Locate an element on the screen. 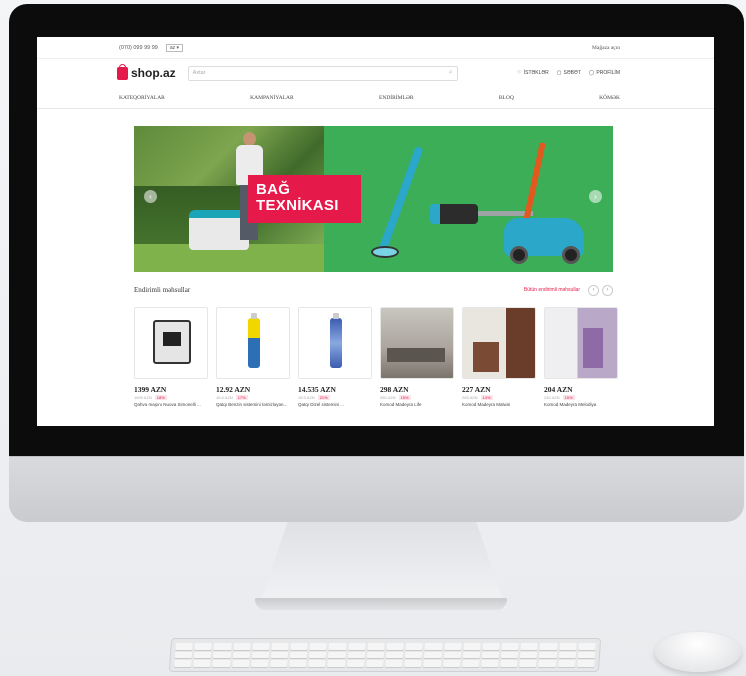  product-old-price-row: 15.6 AZN 17% is located at coordinates (253, 397).